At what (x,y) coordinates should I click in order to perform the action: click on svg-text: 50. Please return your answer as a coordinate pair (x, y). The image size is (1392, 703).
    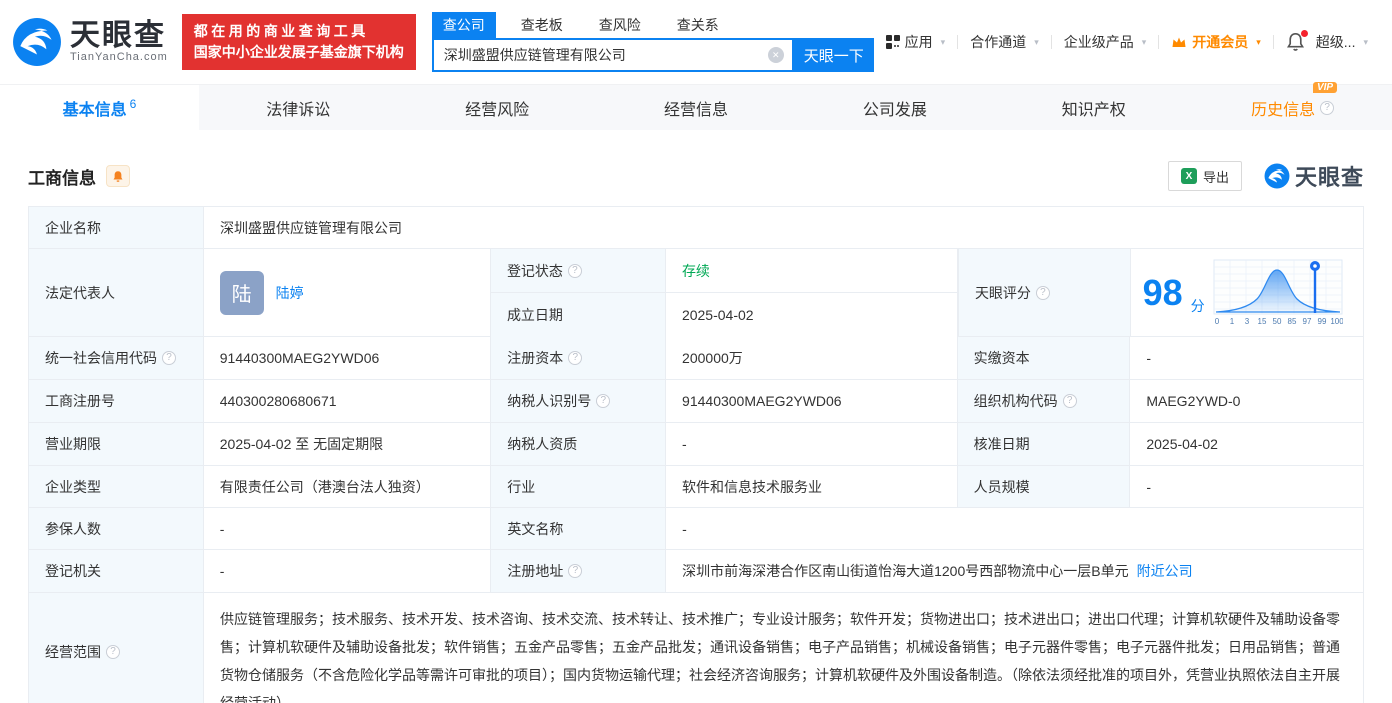
    Looking at the image, I should click on (1276, 321).